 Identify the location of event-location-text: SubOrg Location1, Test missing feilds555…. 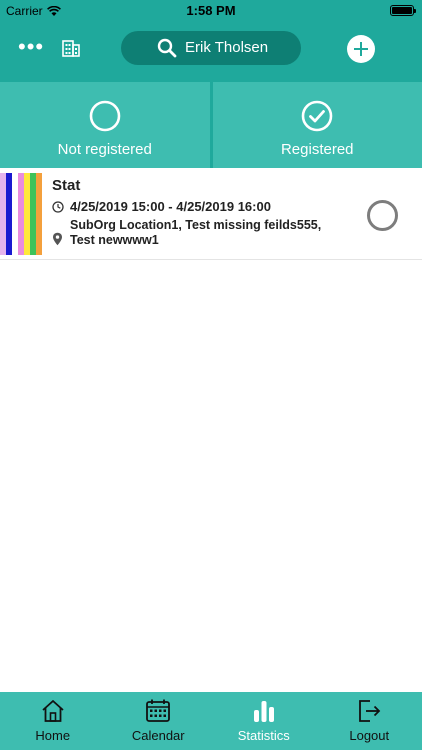
(196, 232).